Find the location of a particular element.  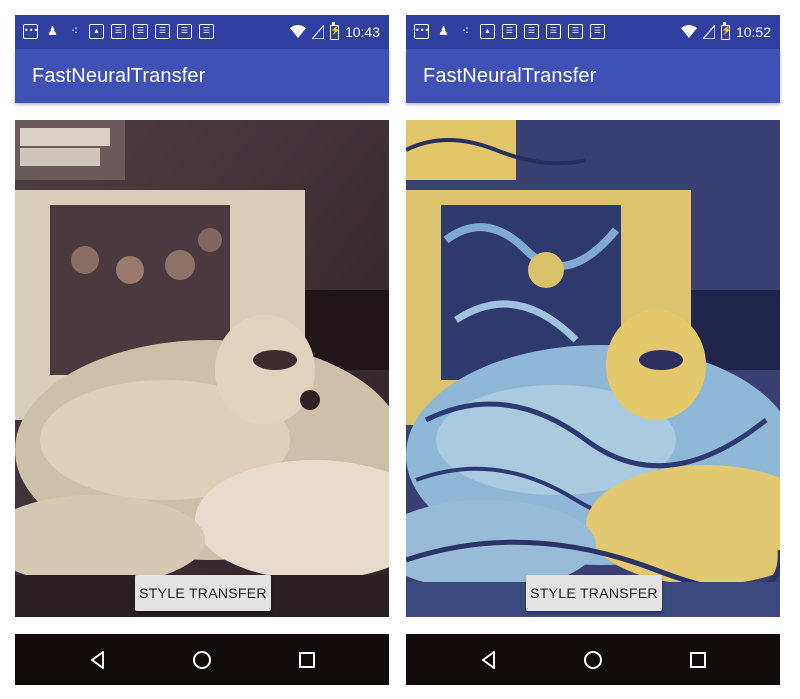

clock: 10:43 is located at coordinates (362, 32).